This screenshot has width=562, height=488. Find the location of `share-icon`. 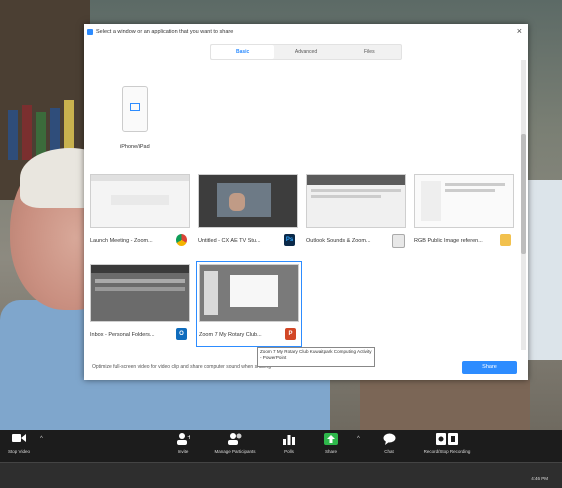

share-icon is located at coordinates (331, 439).